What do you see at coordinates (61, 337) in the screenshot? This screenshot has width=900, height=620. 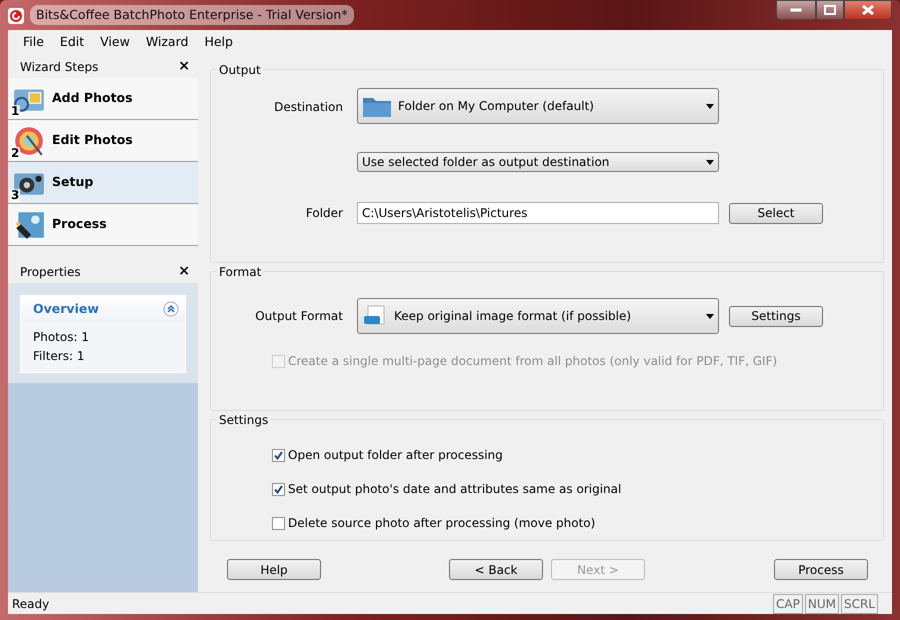 I see `overview-line: Photos: 1` at bounding box center [61, 337].